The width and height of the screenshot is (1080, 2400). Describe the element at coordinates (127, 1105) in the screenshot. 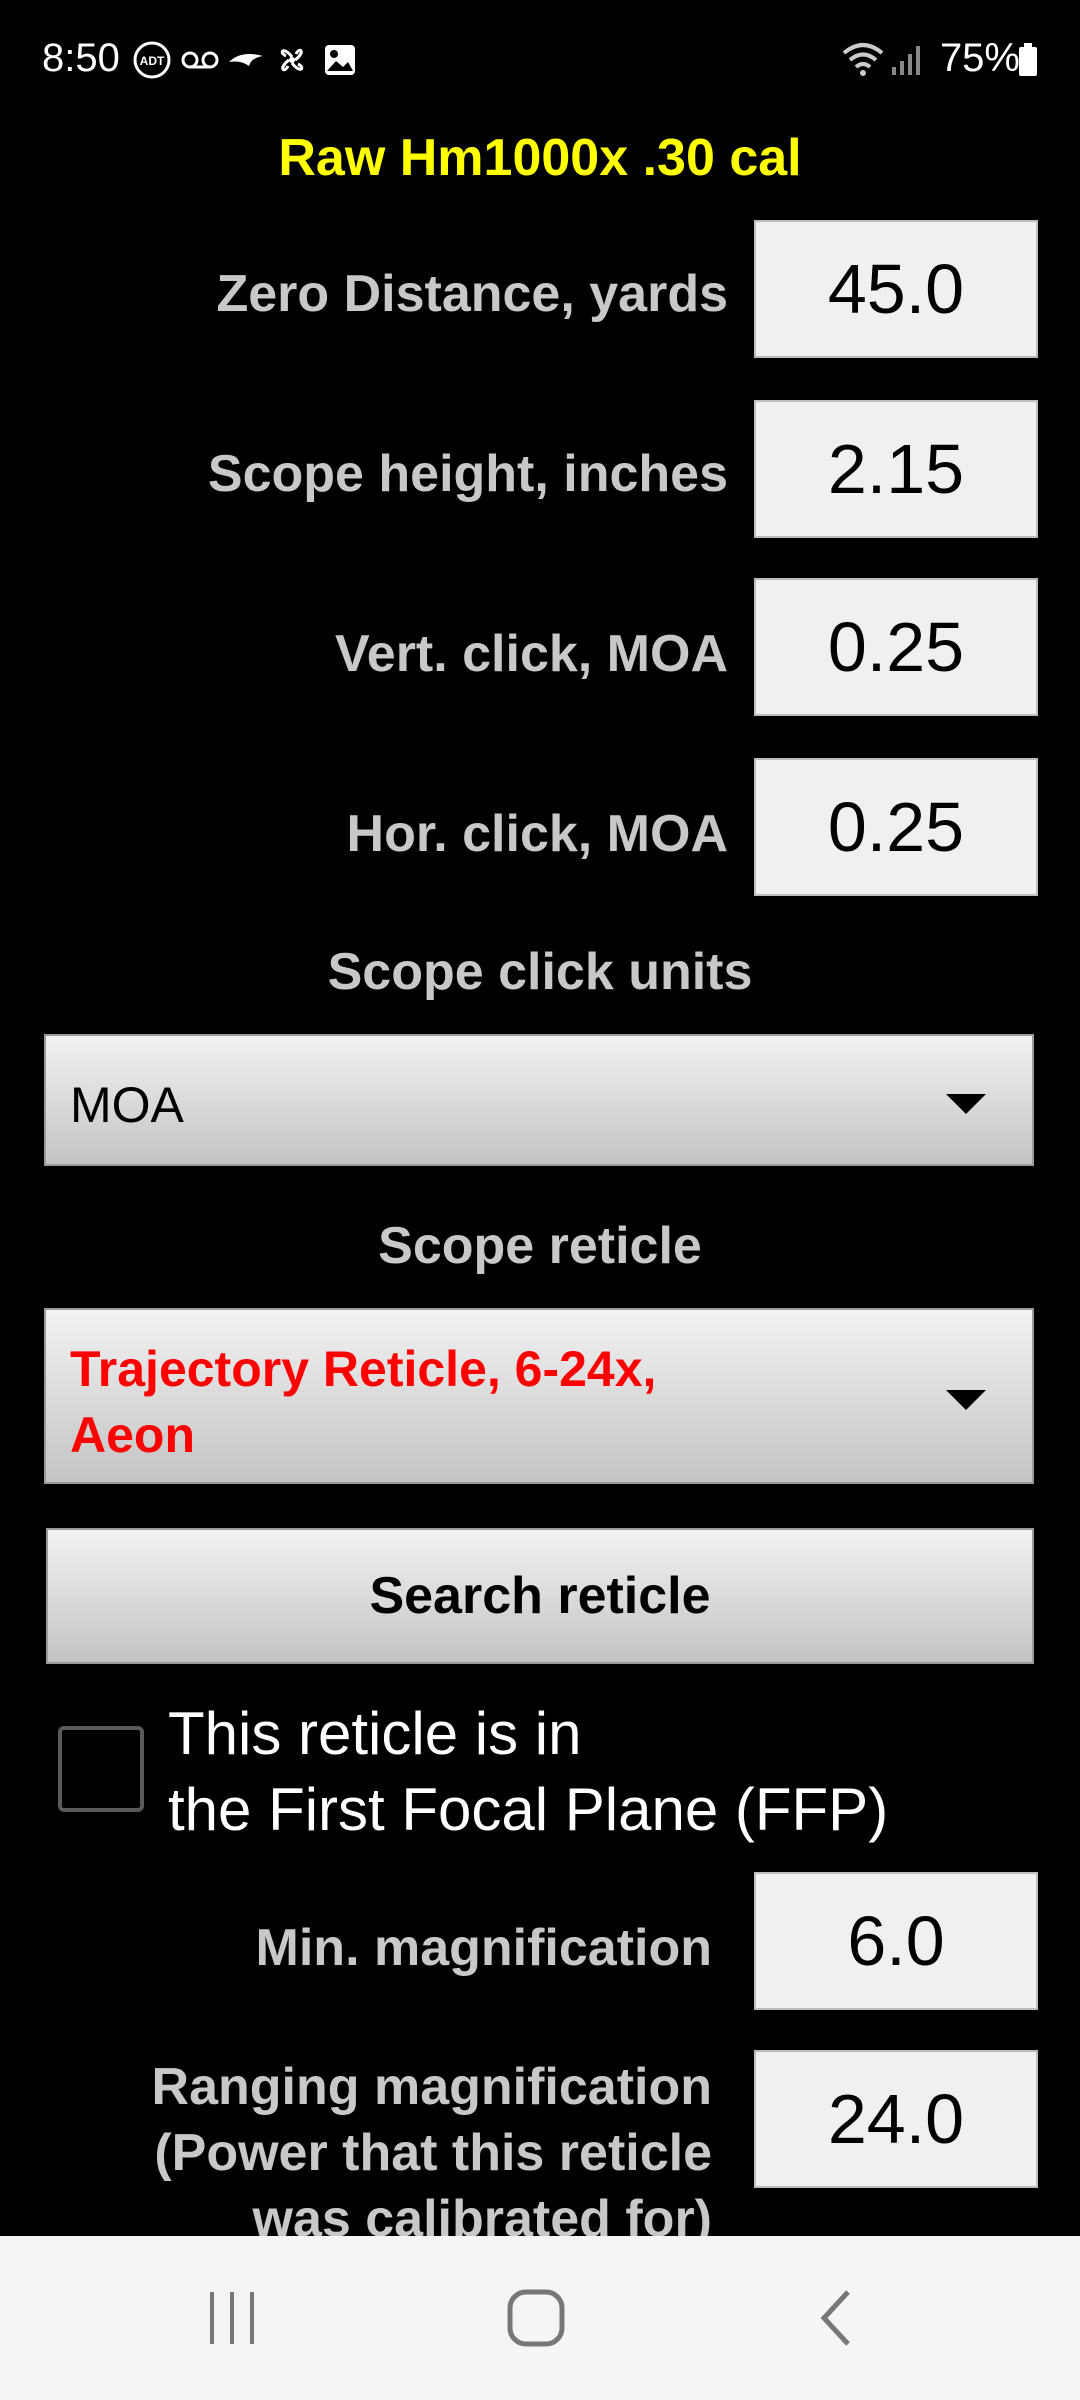

I see `scope-click-units-value: MOA` at that location.